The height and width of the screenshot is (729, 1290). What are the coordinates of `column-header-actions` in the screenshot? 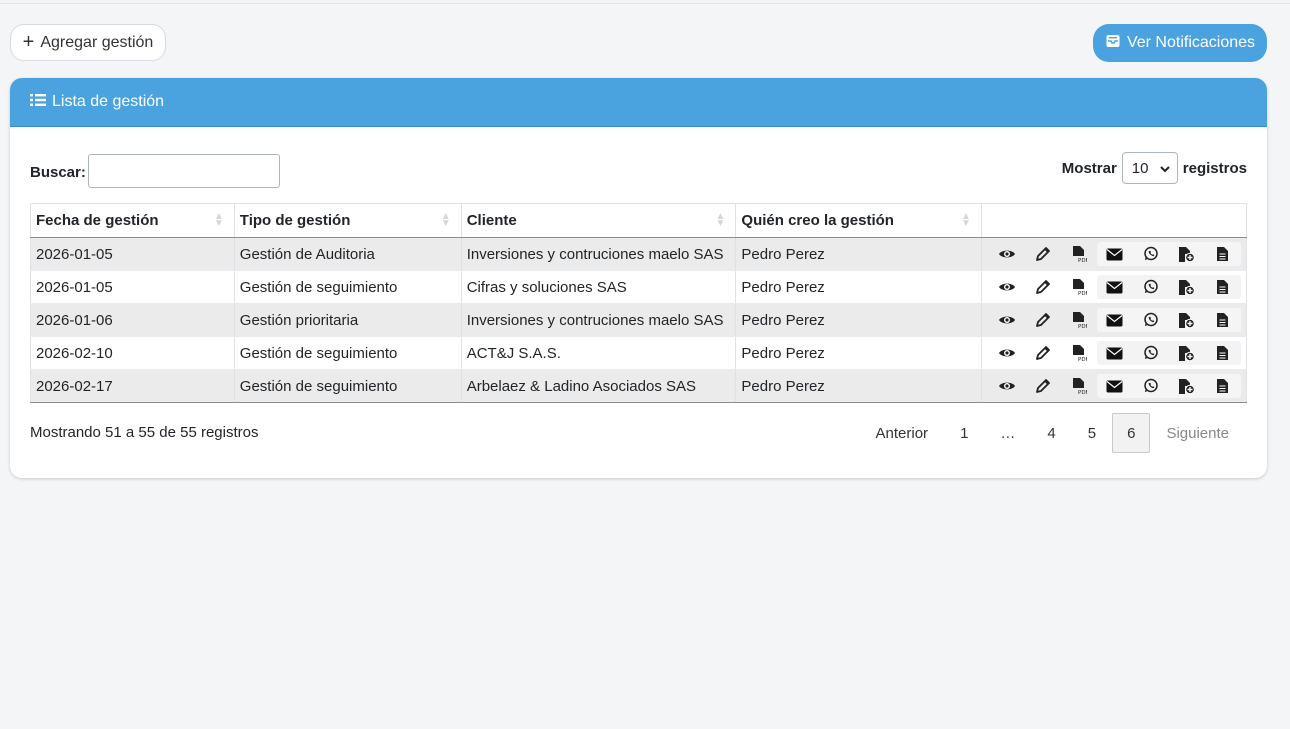 It's located at (1114, 220).